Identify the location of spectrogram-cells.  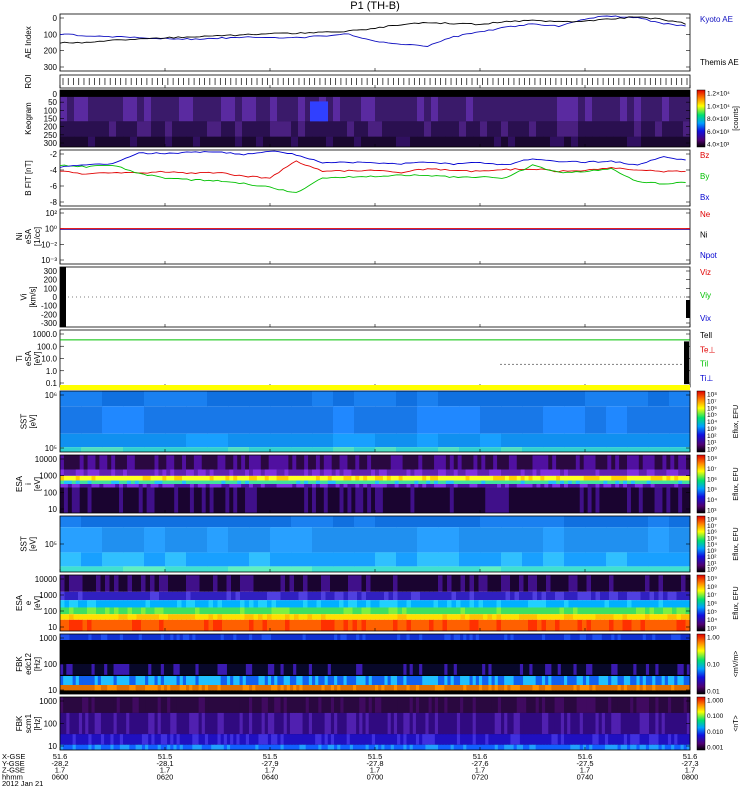
(375, 121).